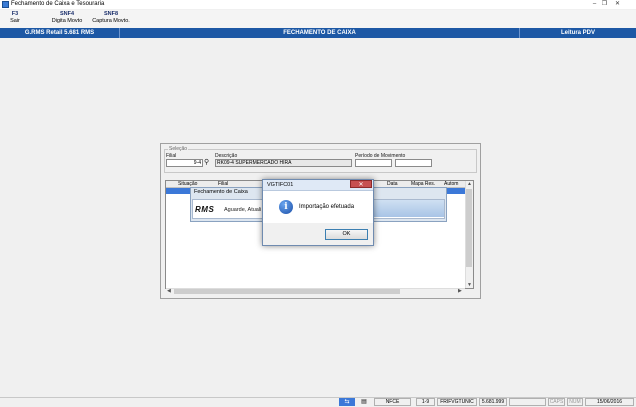 The image size is (636, 407). I want to click on captura-movto-button: SNF8 Captura Movto., so click(111, 18).